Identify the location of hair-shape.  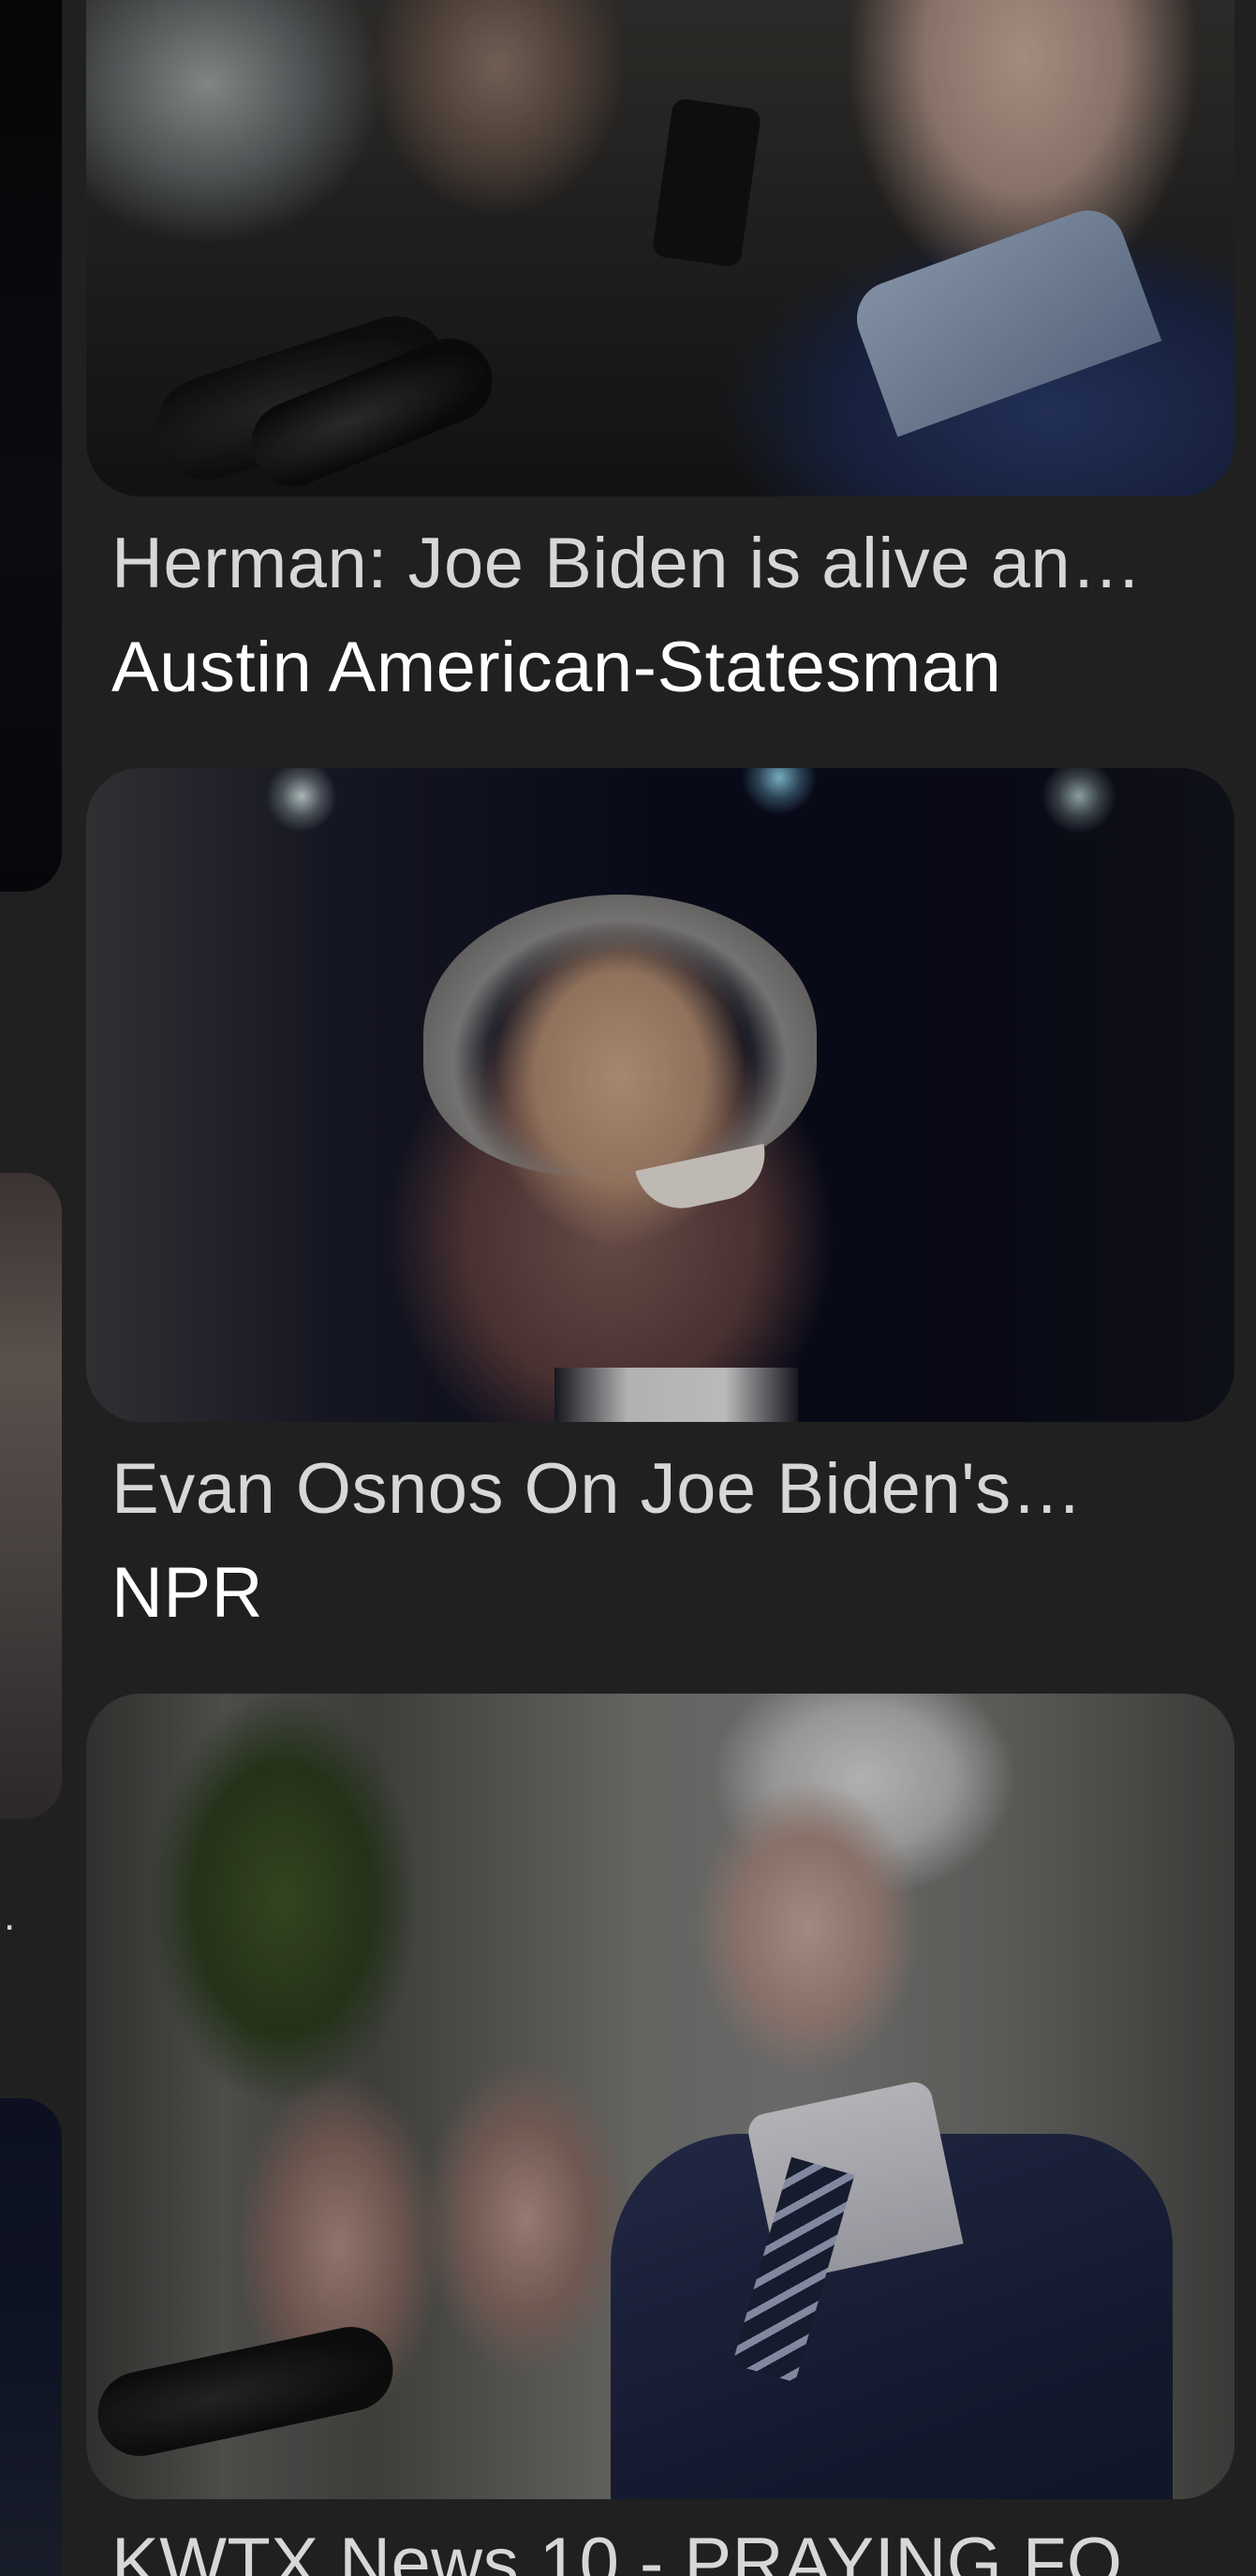
(620, 1035).